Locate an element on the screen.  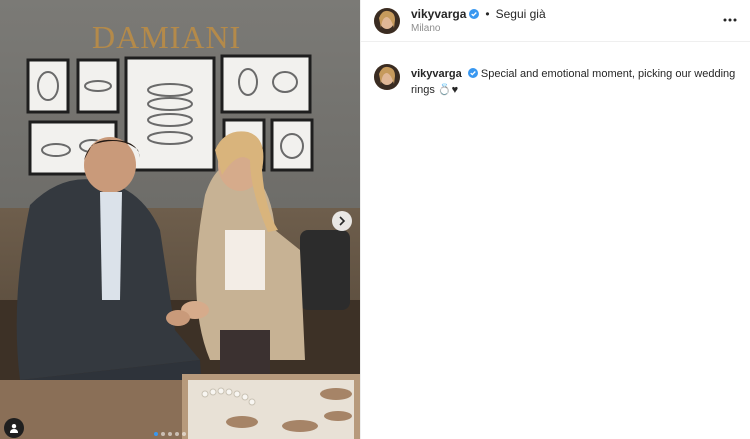
user-tag-button is located at coordinates (14, 428).